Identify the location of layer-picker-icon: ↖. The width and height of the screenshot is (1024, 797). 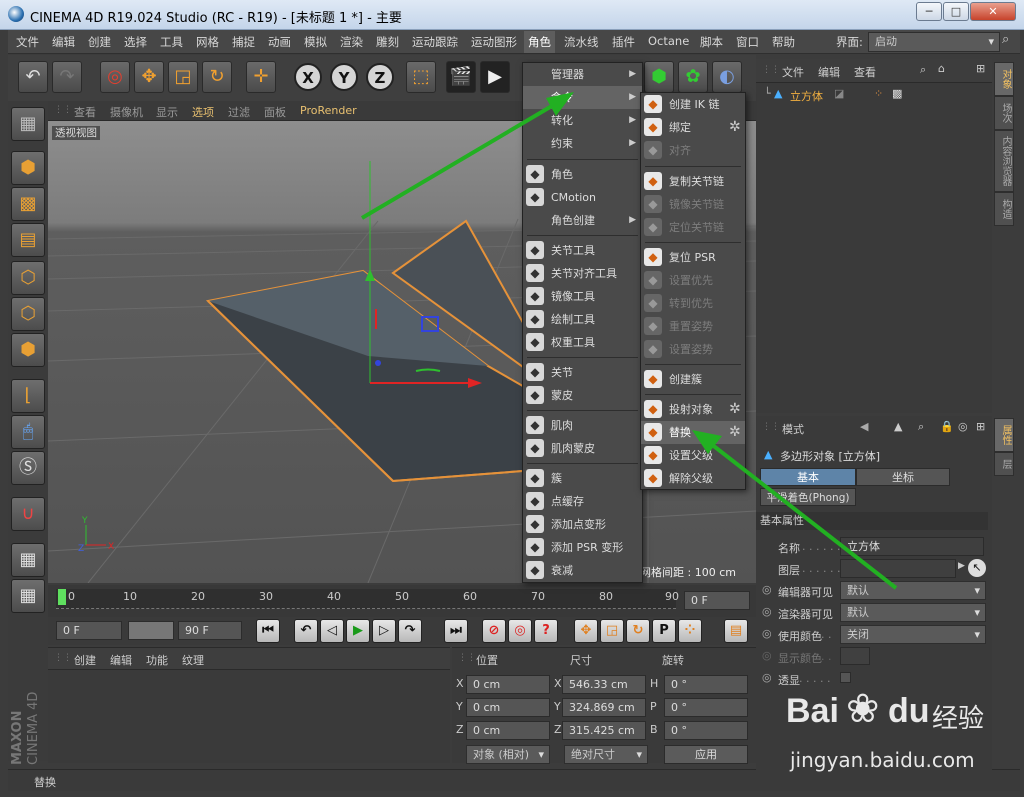
(977, 568).